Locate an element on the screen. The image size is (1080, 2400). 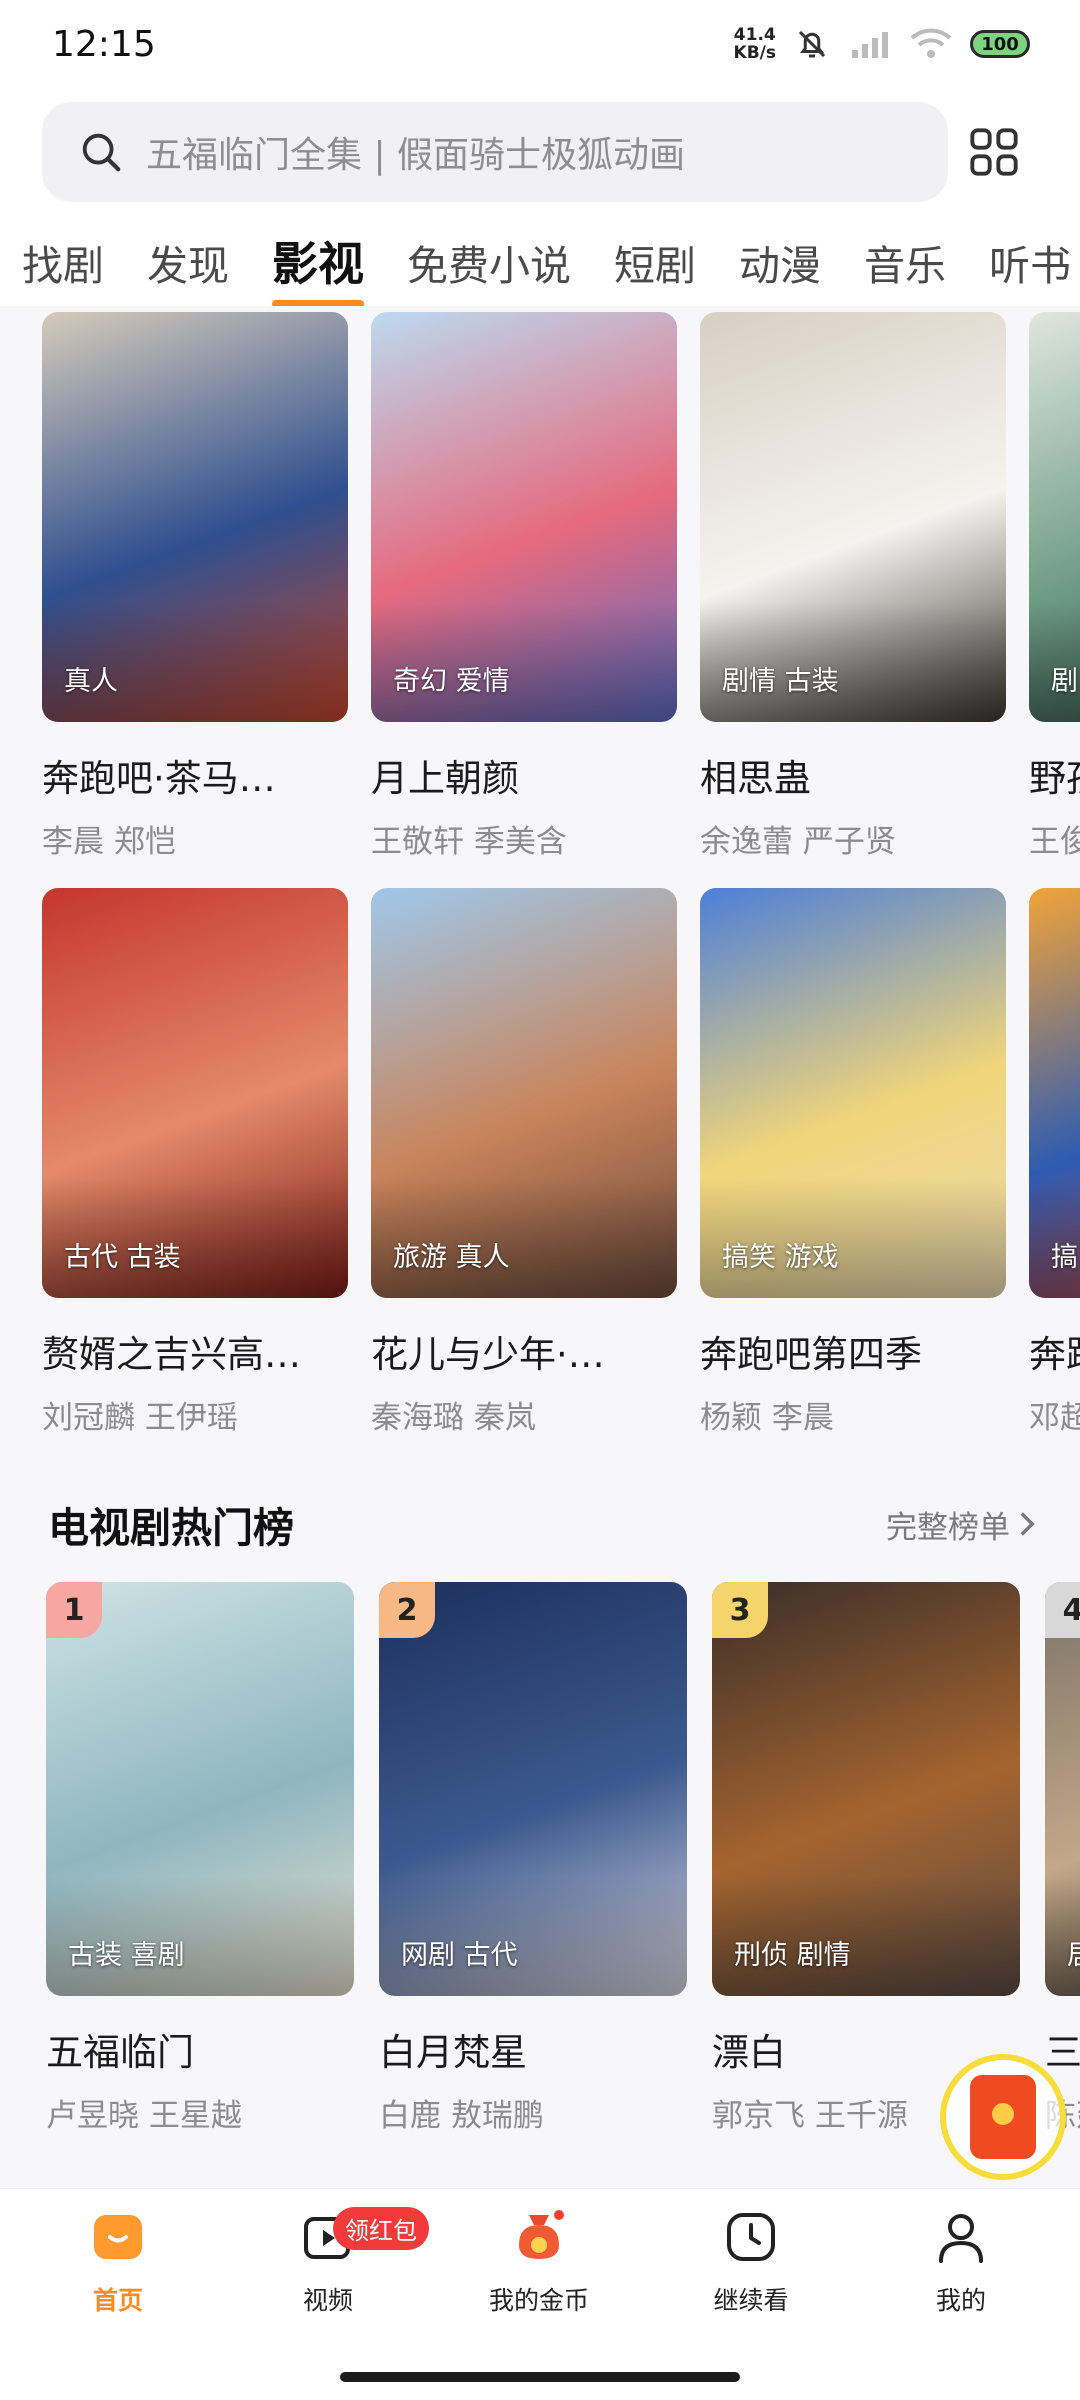
battery-indicator: 100 is located at coordinates (1000, 44).